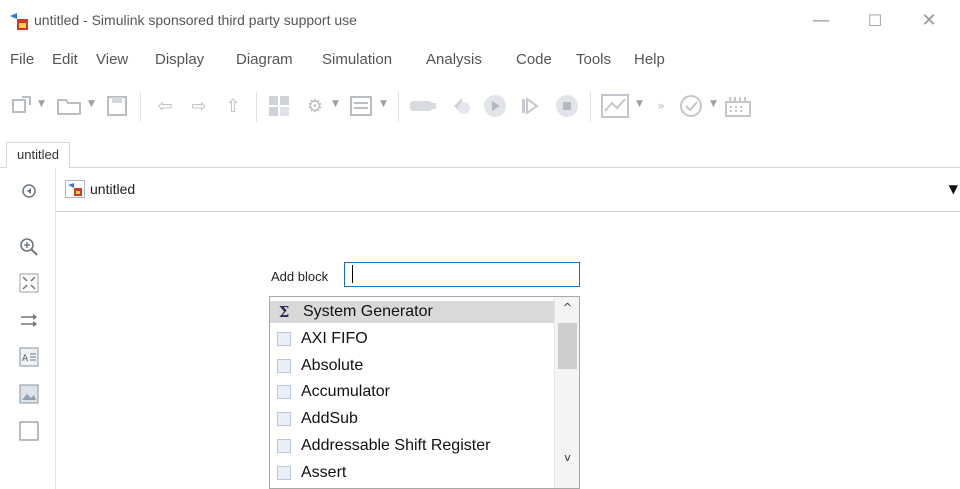  What do you see at coordinates (567, 106) in the screenshot?
I see `stop-icon` at bounding box center [567, 106].